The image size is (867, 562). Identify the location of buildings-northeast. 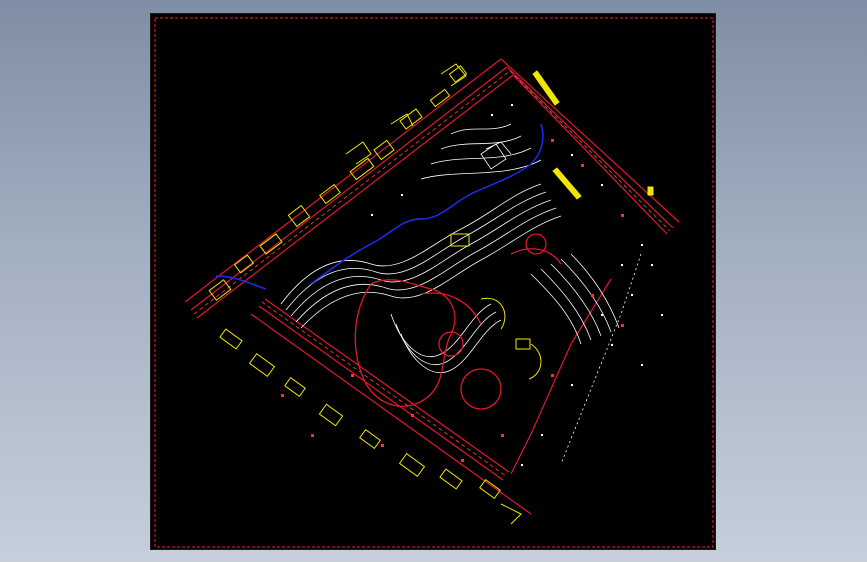
(593, 135).